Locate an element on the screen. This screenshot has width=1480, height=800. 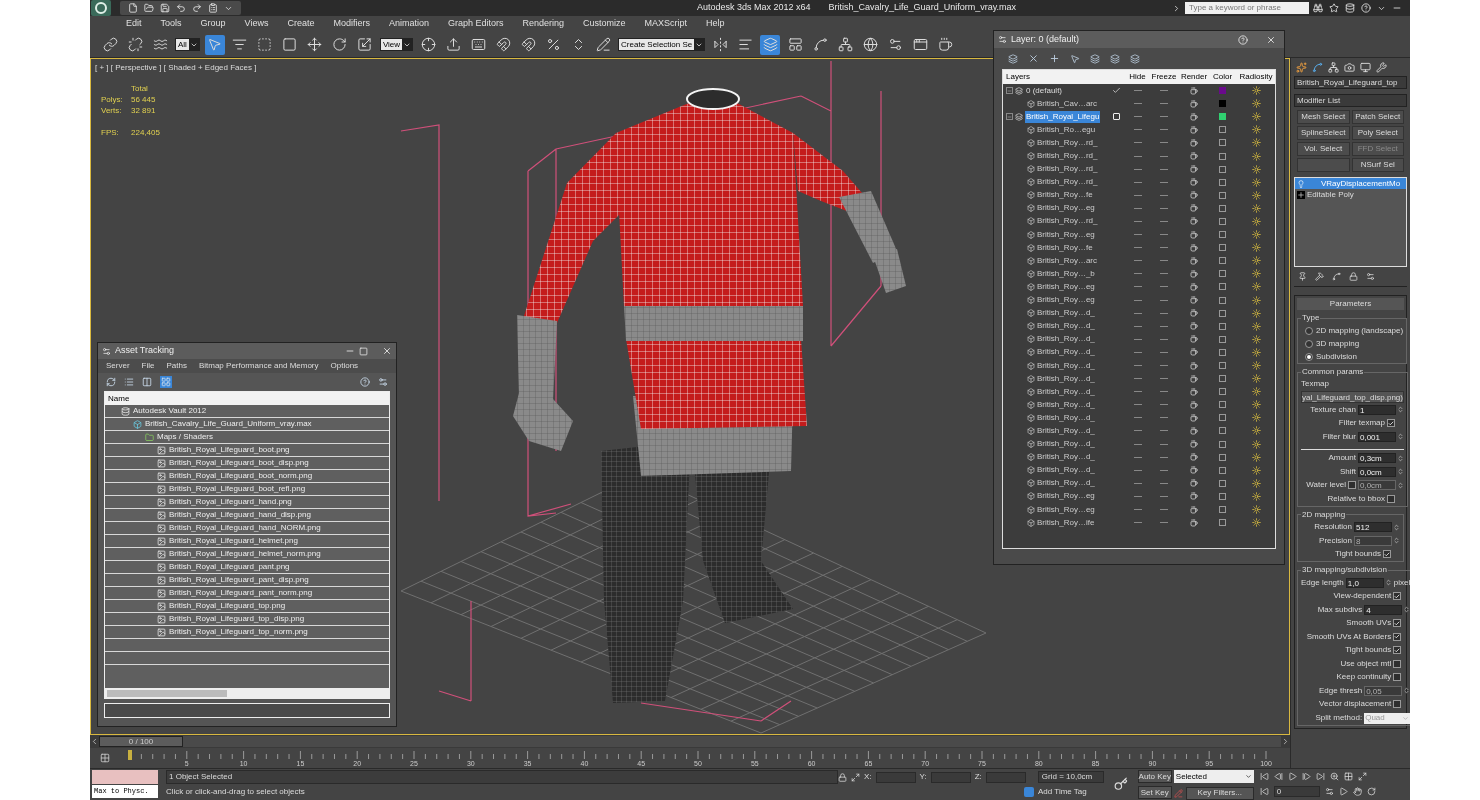
spinner-field: 0,001 is located at coordinates (1376, 436).